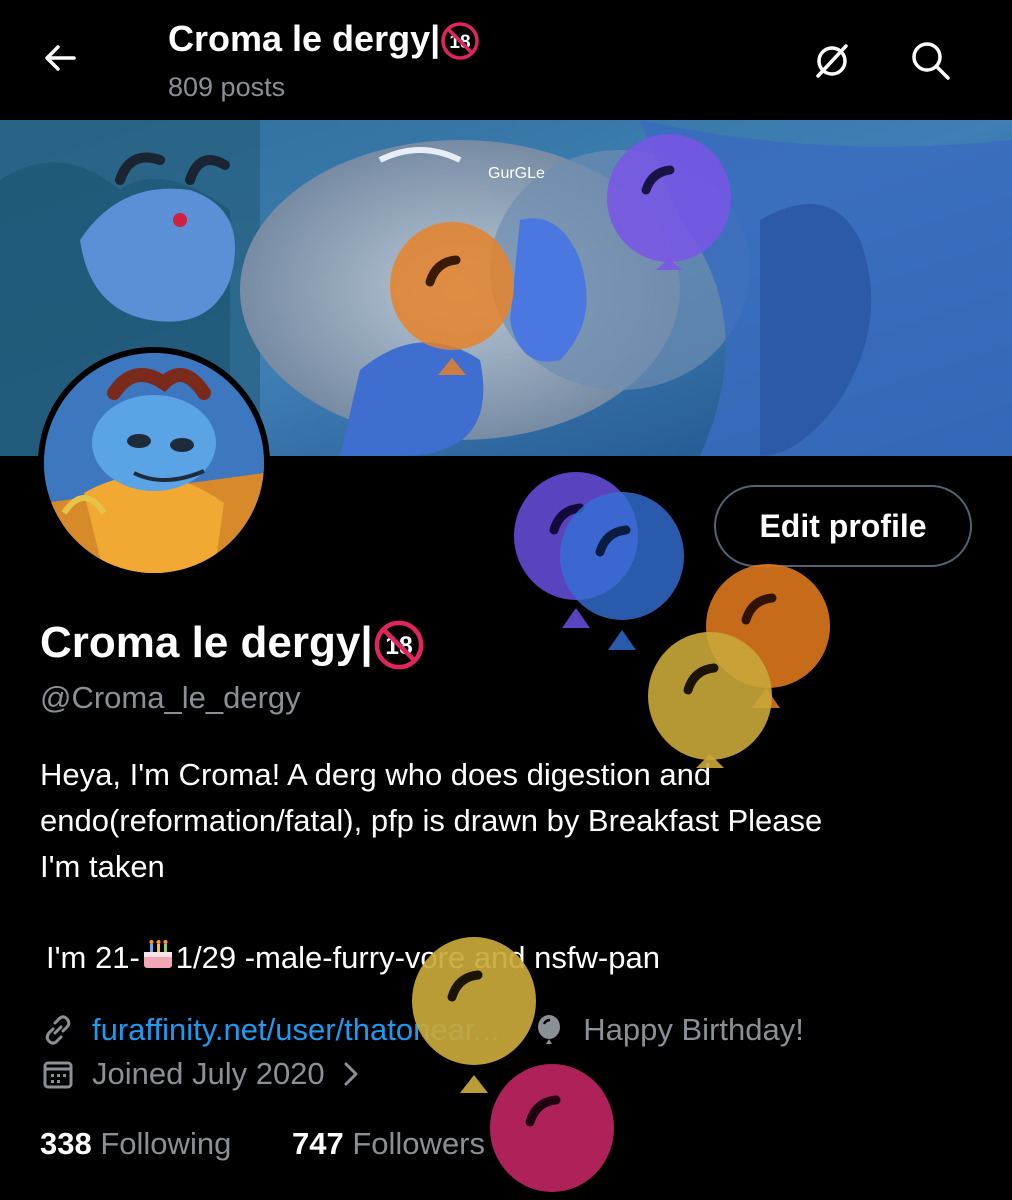 This screenshot has width=1012, height=1200. Describe the element at coordinates (58, 1030) in the screenshot. I see `link-icon` at that location.